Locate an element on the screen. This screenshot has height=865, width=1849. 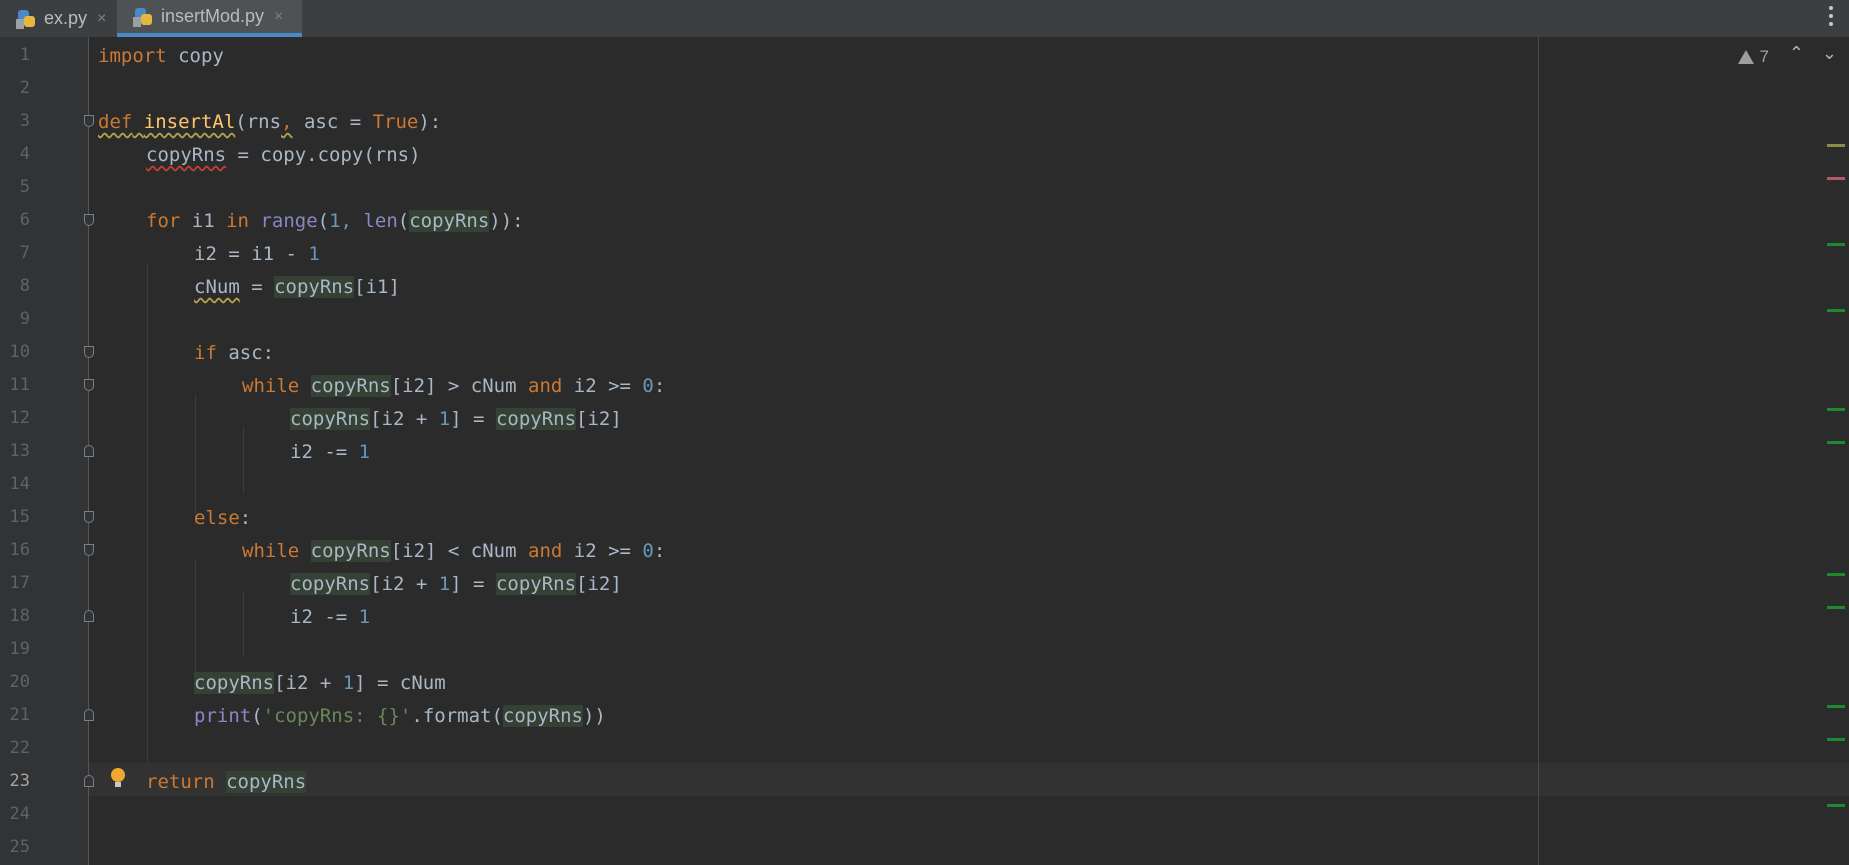
code-text: [i1] is located at coordinates (377, 287).